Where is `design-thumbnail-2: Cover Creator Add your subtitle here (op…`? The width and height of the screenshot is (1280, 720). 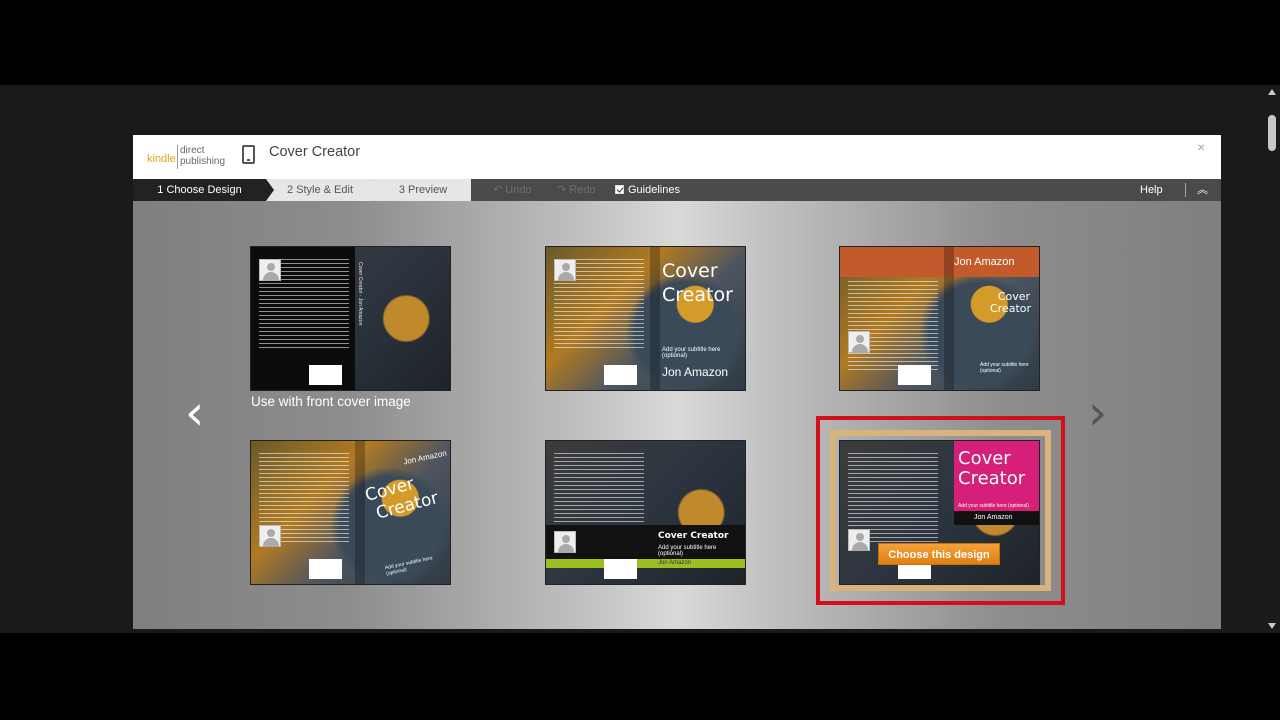
design-thumbnail-2: Cover Creator Add your subtitle here (op… is located at coordinates (645, 318).